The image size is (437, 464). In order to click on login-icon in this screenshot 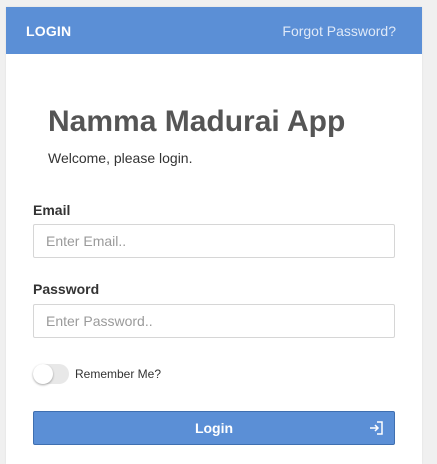, I will do `click(376, 428)`.